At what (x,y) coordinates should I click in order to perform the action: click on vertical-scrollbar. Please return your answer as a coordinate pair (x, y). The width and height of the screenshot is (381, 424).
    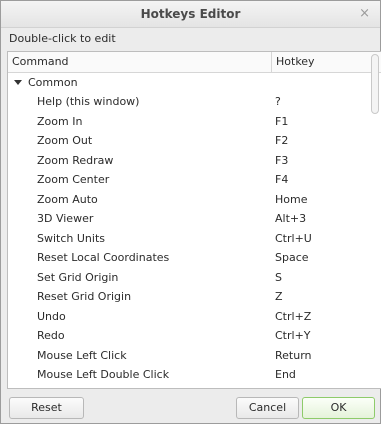
    Looking at the image, I should click on (375, 219).